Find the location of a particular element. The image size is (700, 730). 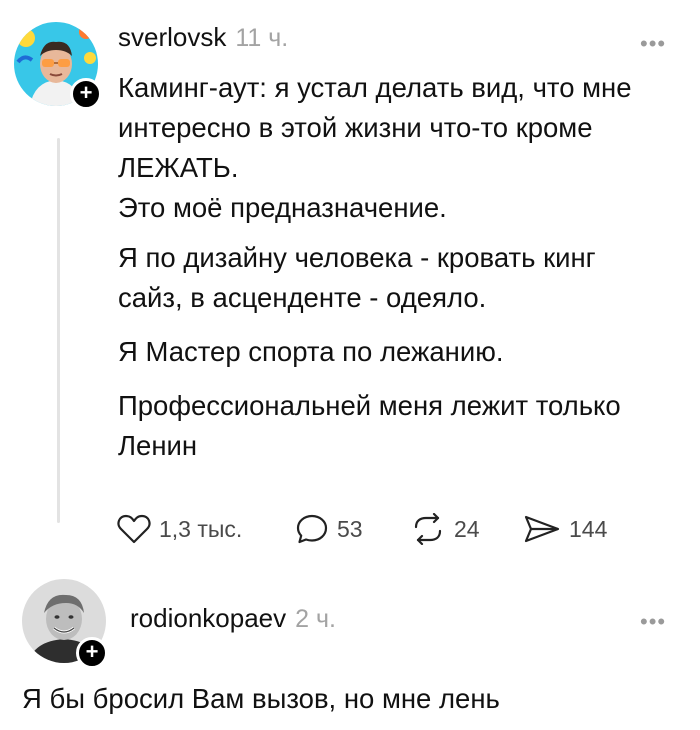

send-icon is located at coordinates (542, 529).